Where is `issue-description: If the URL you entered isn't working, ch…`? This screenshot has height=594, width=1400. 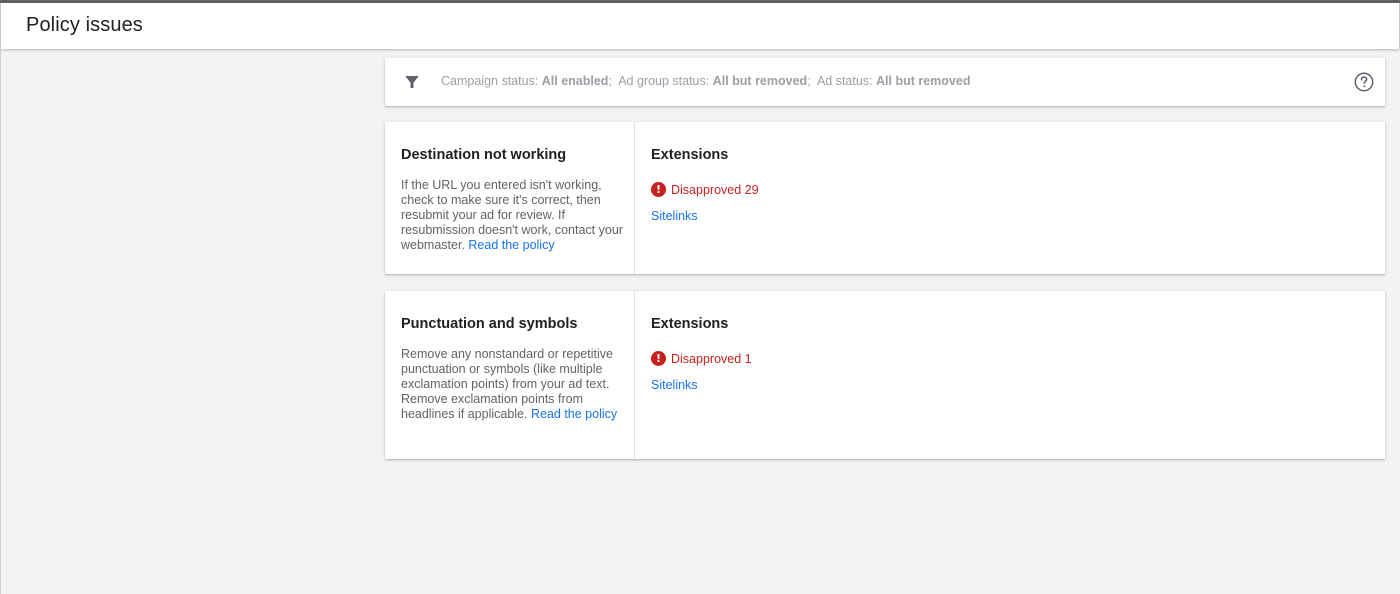 issue-description: If the URL you entered isn't working, ch… is located at coordinates (512, 215).